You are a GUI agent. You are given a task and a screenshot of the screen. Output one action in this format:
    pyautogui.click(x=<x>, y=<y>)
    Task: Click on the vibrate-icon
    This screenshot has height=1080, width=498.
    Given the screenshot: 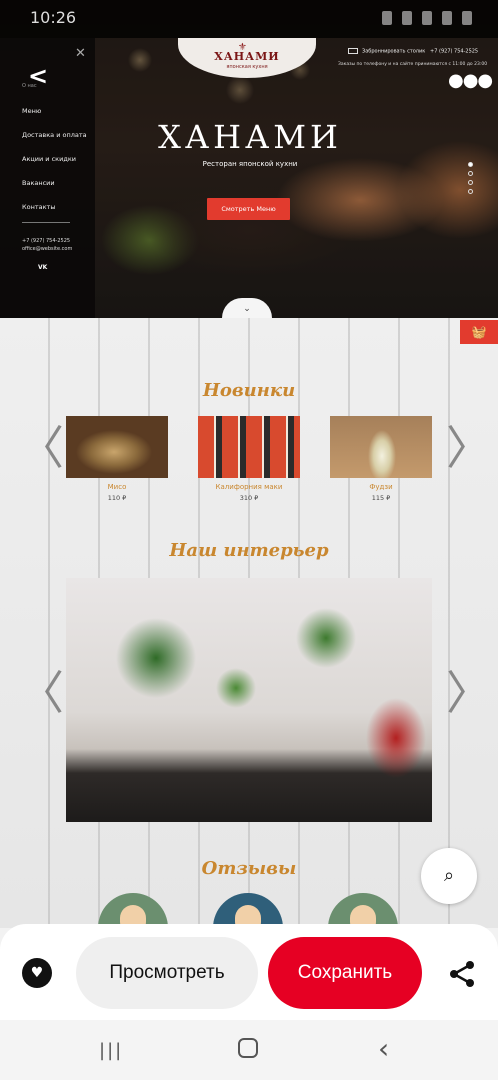 What is the action you would take?
    pyautogui.click(x=407, y=18)
    